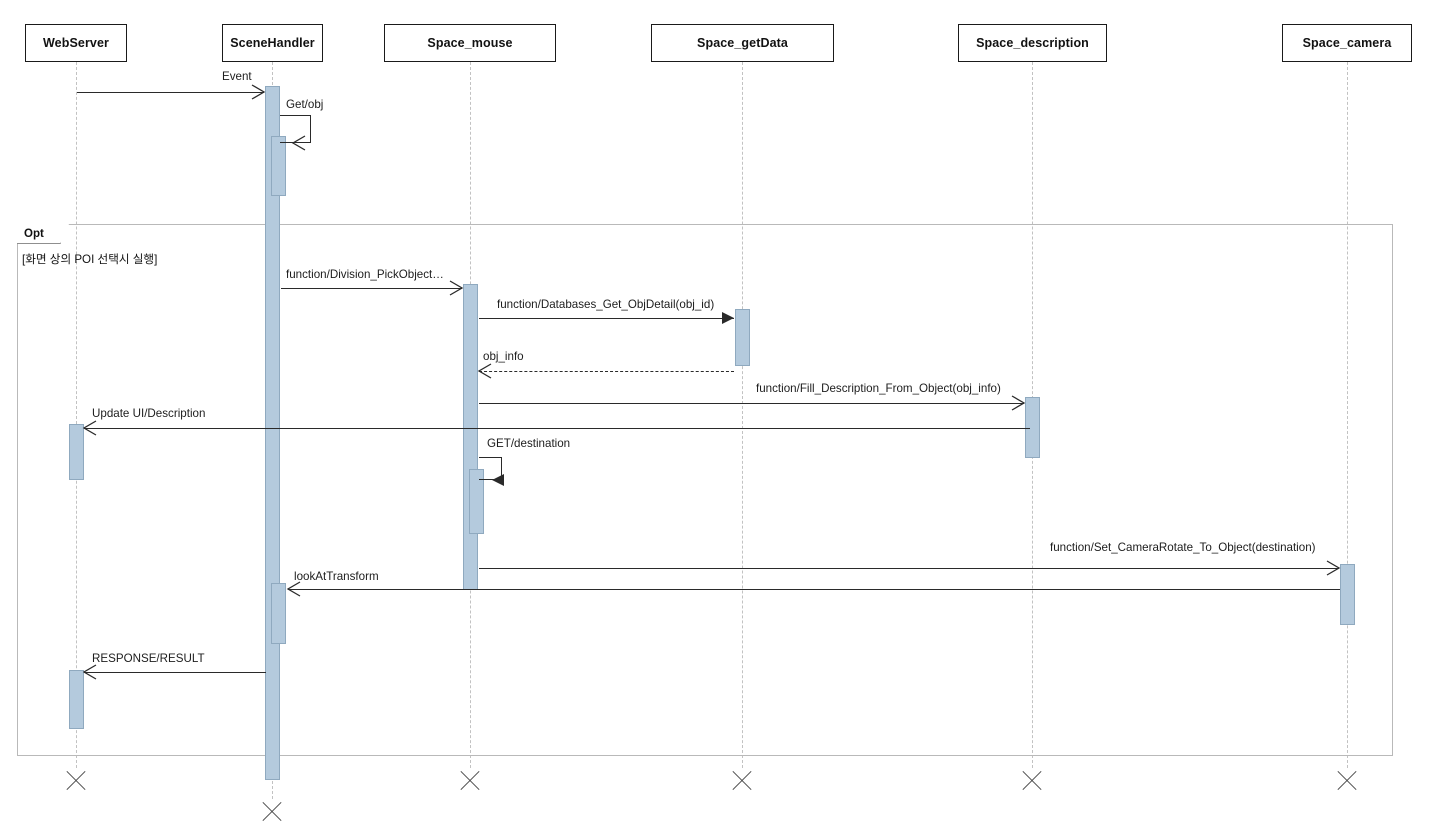 Image resolution: width=1435 pixels, height=835 pixels. Describe the element at coordinates (1032, 427) in the screenshot. I see `activation-bar-space_description` at that location.